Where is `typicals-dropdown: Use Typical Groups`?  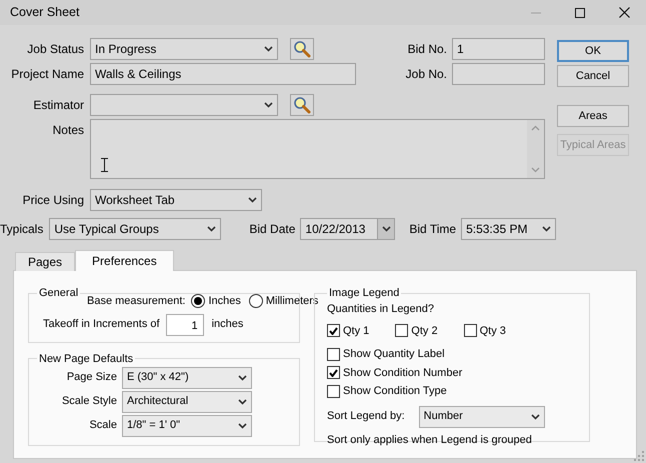
typicals-dropdown: Use Typical Groups is located at coordinates (135, 229).